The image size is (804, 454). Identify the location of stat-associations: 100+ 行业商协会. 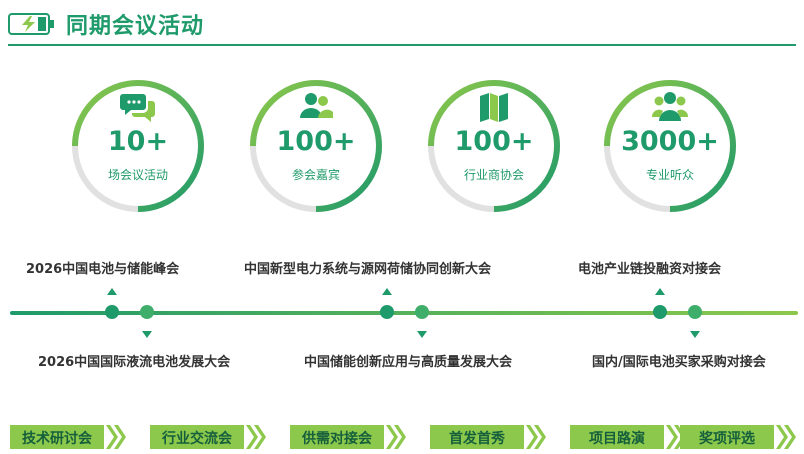
(494, 146).